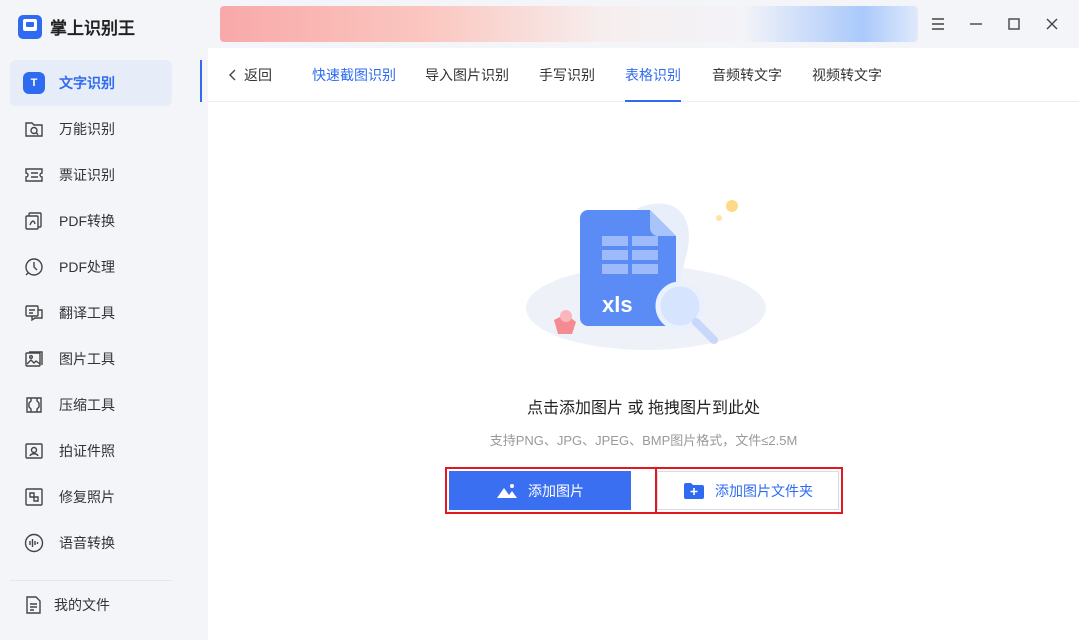 The image size is (1079, 640). Describe the element at coordinates (87, 313) in the screenshot. I see `sidebar-item-label: 翻译工具` at that location.